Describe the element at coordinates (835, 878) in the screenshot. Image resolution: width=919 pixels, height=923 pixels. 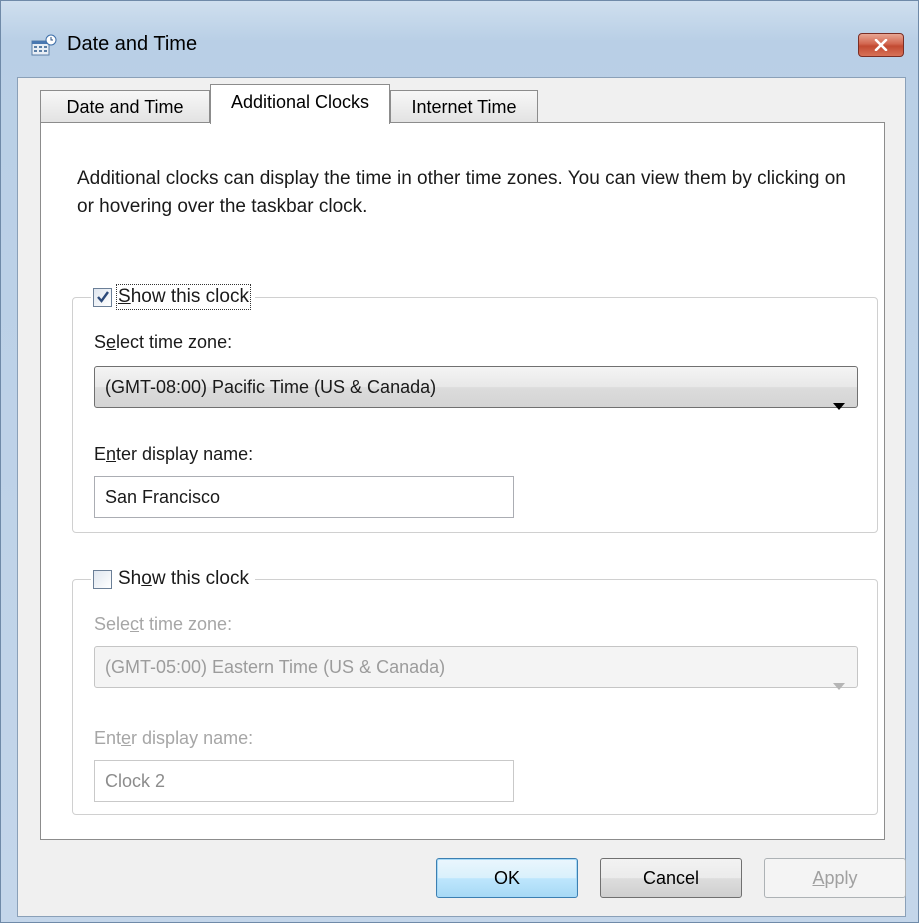
I see `apply-button: Apply` at that location.